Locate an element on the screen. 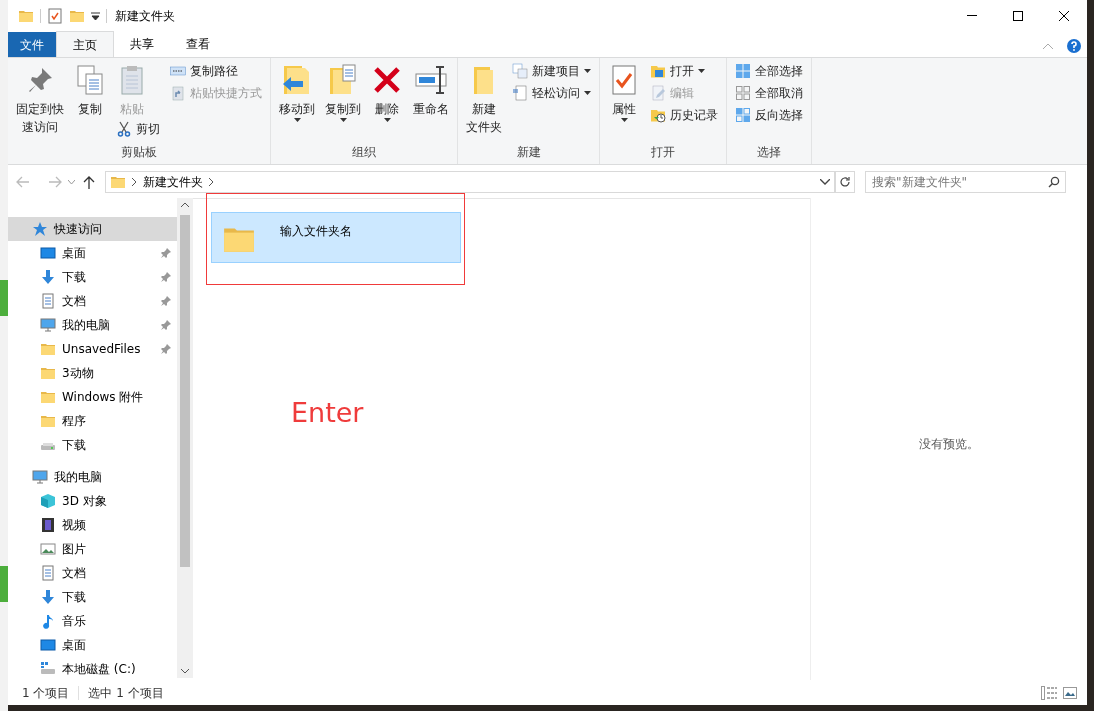 This screenshot has width=1094, height=711. select-all-icon is located at coordinates (743, 71).